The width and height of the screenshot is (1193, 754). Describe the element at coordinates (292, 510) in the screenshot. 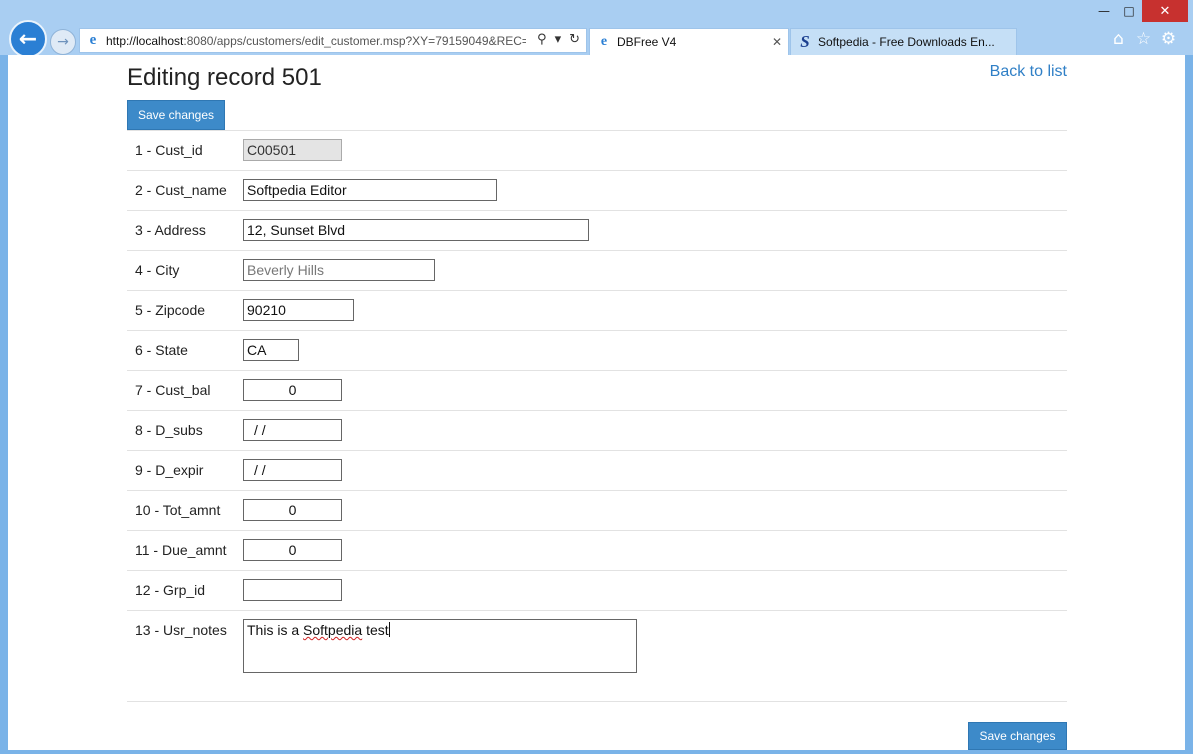

I see `tot-amnt-field: 0` at that location.